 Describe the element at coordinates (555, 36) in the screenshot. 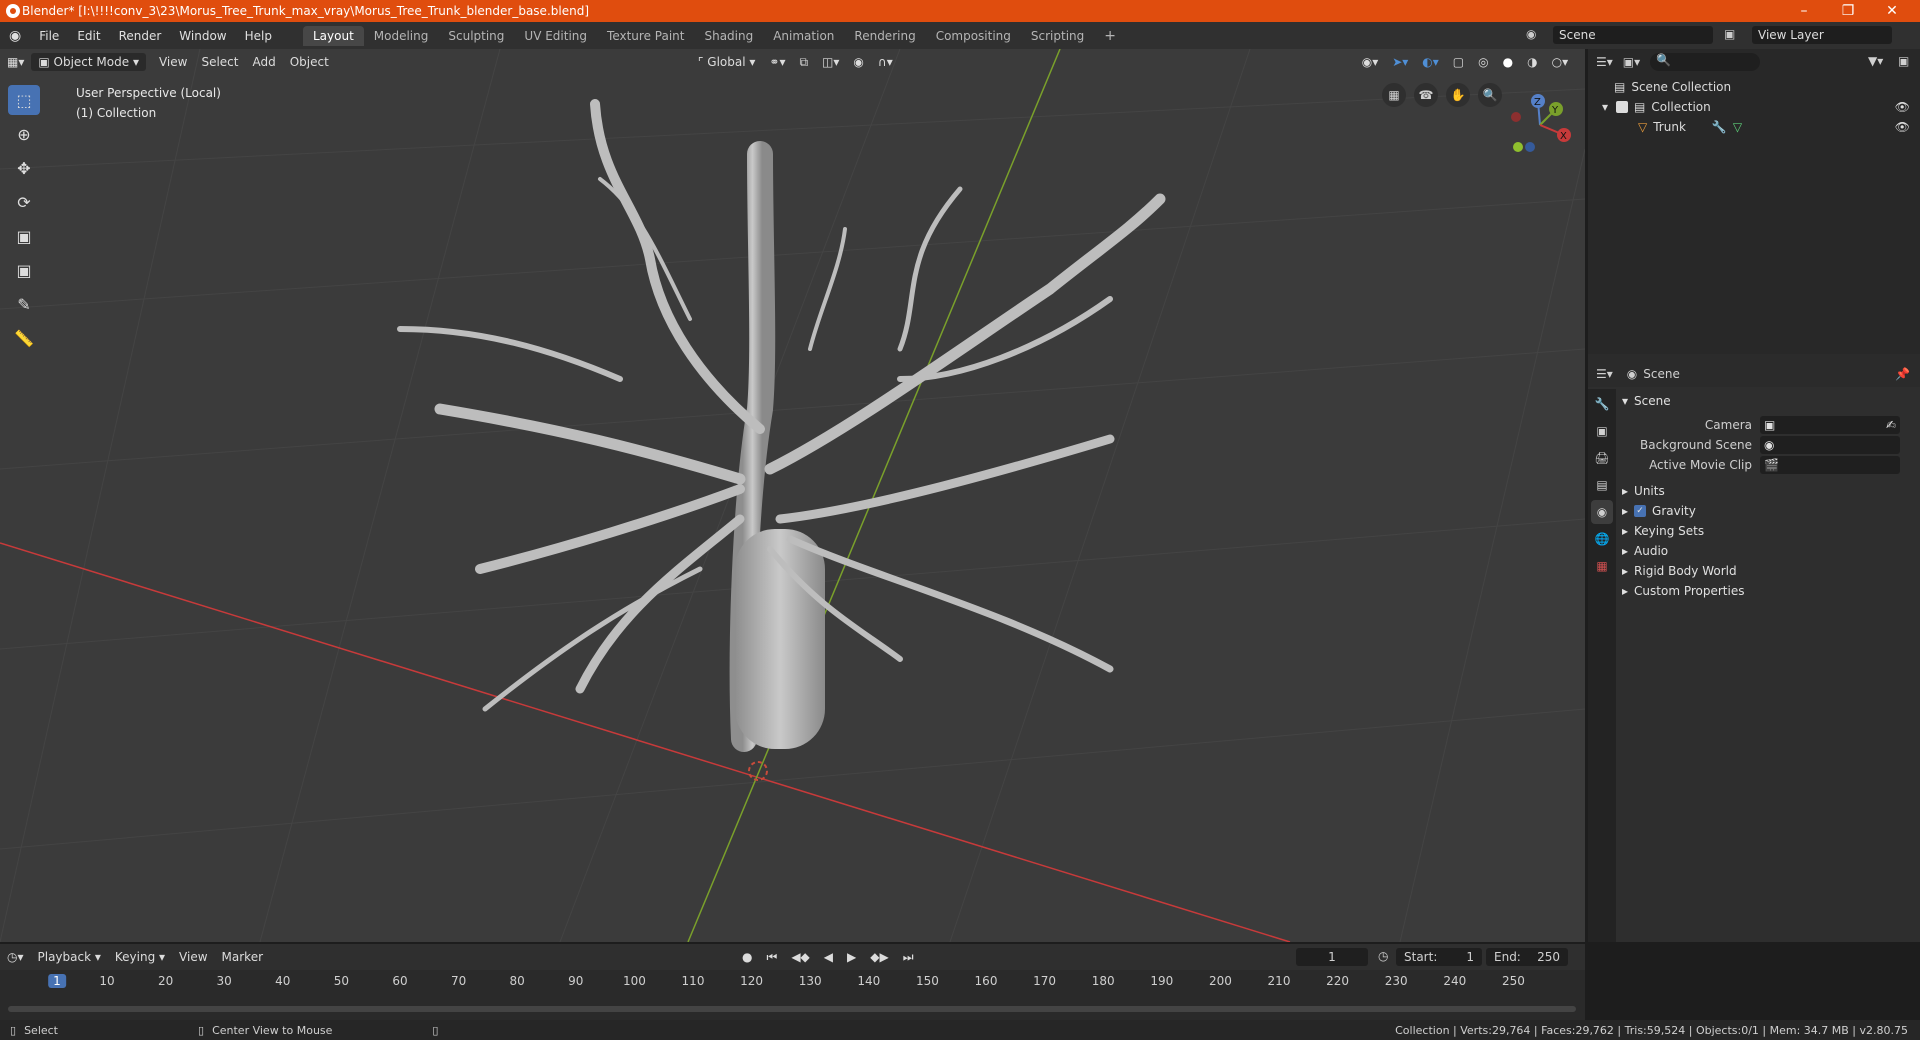

I see `tab-uv-editing: UV Editing` at that location.